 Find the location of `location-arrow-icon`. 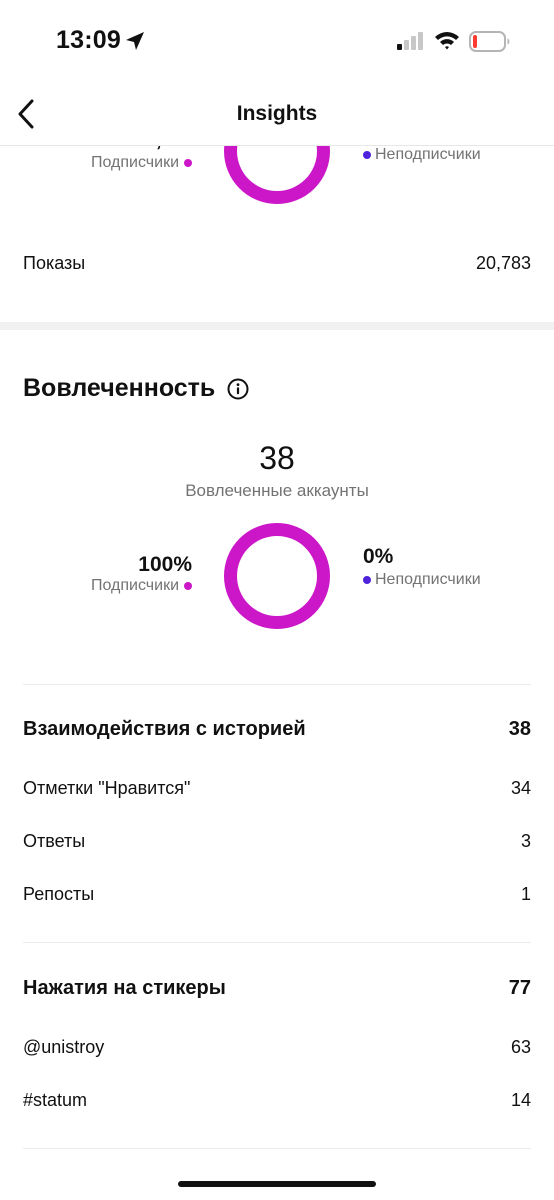

location-arrow-icon is located at coordinates (135, 43).